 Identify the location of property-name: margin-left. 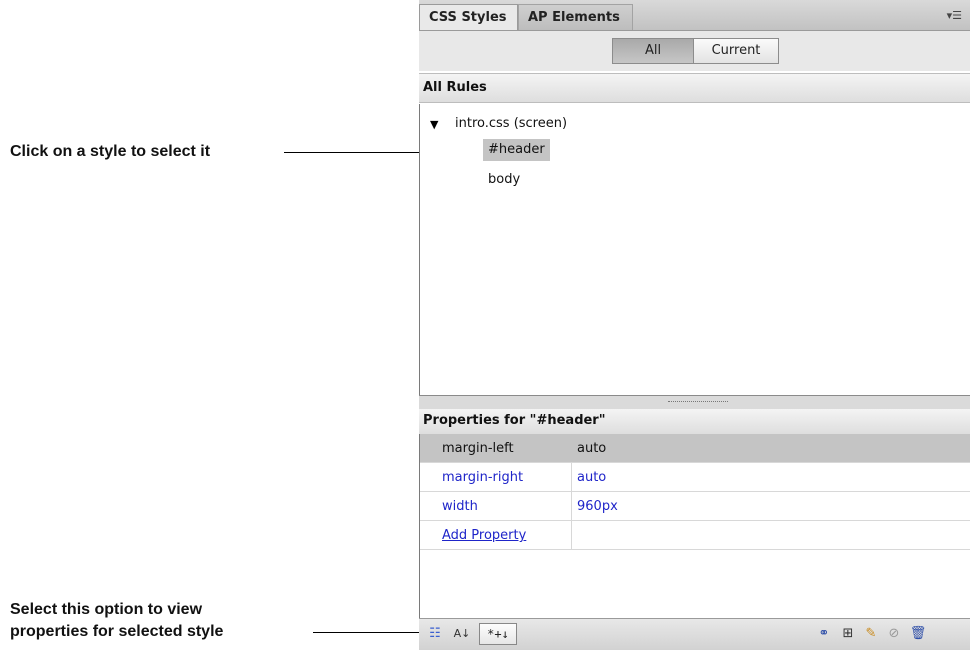
(478, 448).